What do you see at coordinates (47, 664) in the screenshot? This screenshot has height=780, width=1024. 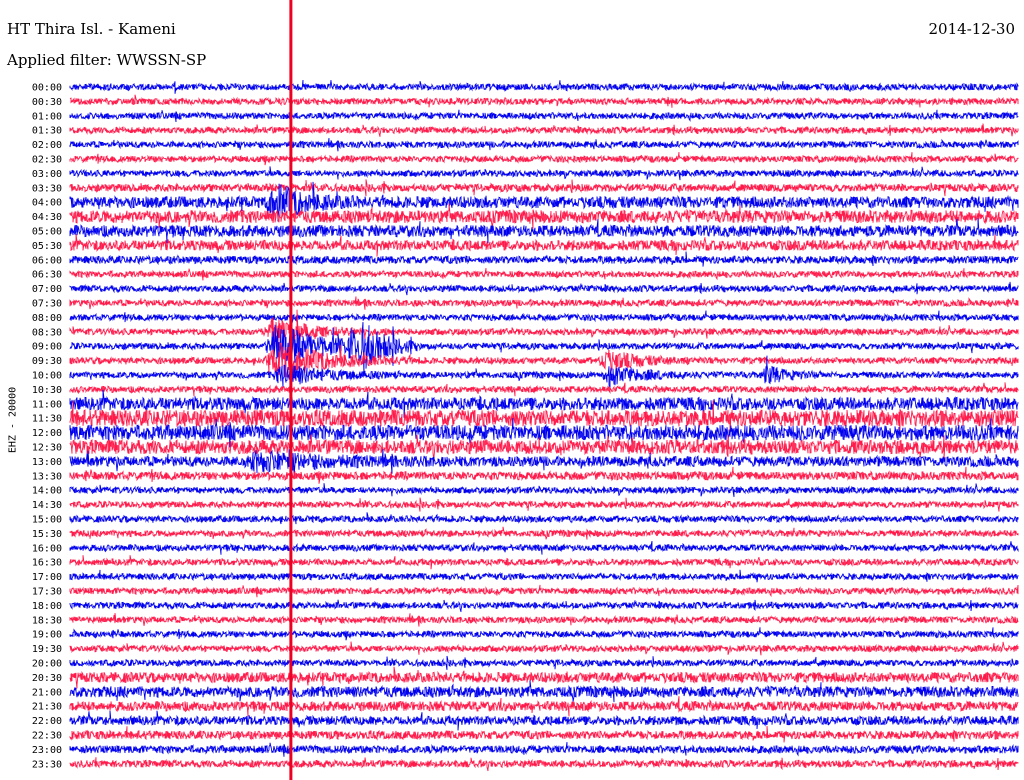 I see `time-label: 20:00` at bounding box center [47, 664].